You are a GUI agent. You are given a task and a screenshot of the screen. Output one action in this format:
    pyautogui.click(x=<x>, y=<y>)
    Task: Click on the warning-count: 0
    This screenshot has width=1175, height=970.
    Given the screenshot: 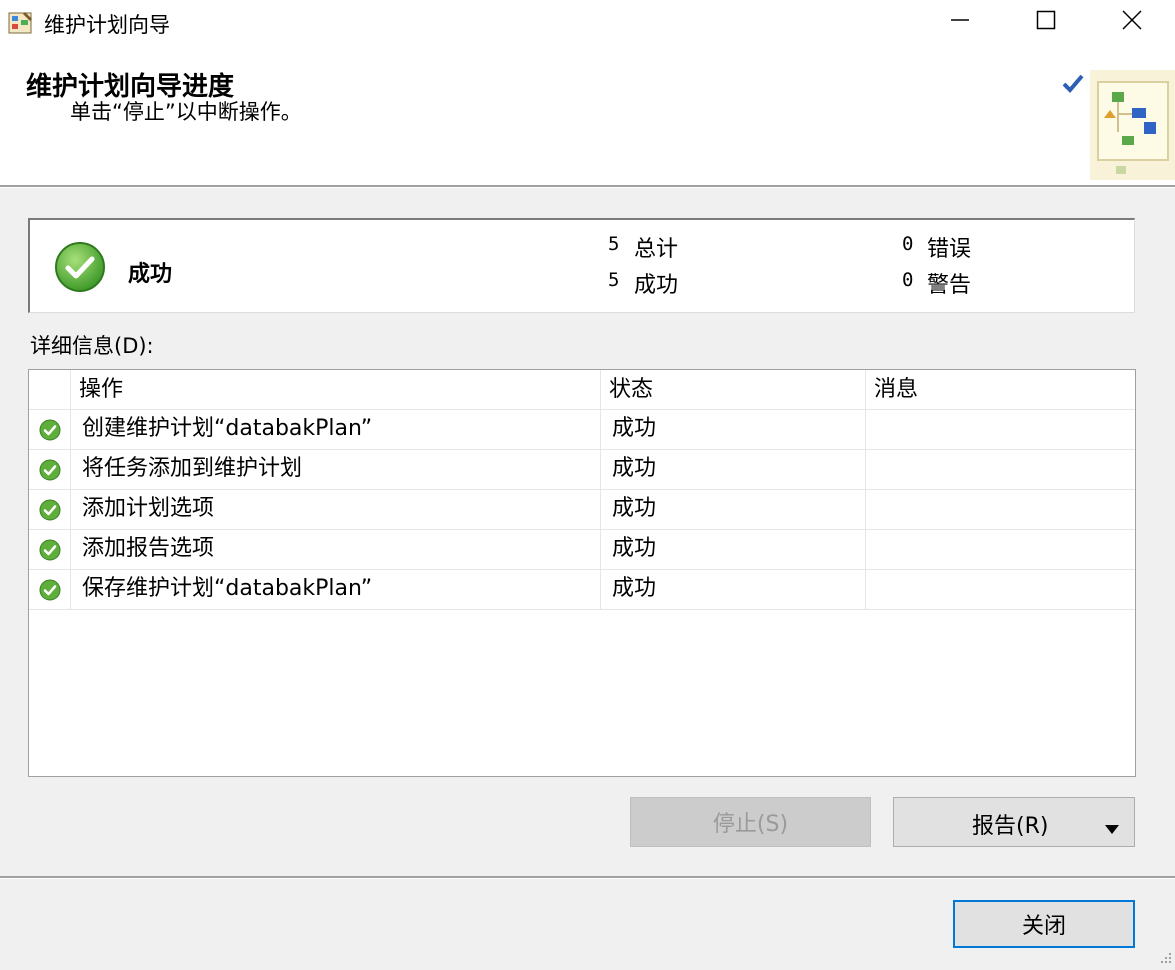 What is the action you would take?
    pyautogui.click(x=908, y=280)
    